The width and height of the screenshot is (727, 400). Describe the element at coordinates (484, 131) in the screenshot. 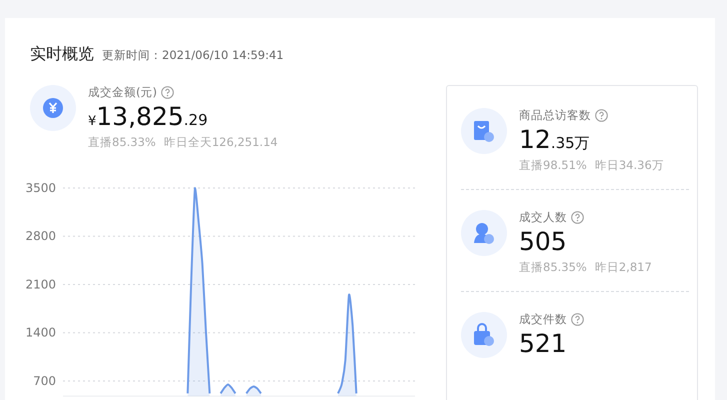

I see `shopping-bag-icon` at that location.